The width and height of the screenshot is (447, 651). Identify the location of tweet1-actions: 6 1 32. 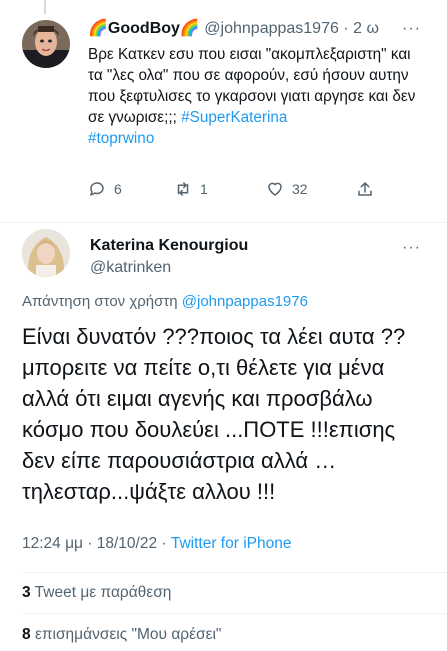
(253, 191).